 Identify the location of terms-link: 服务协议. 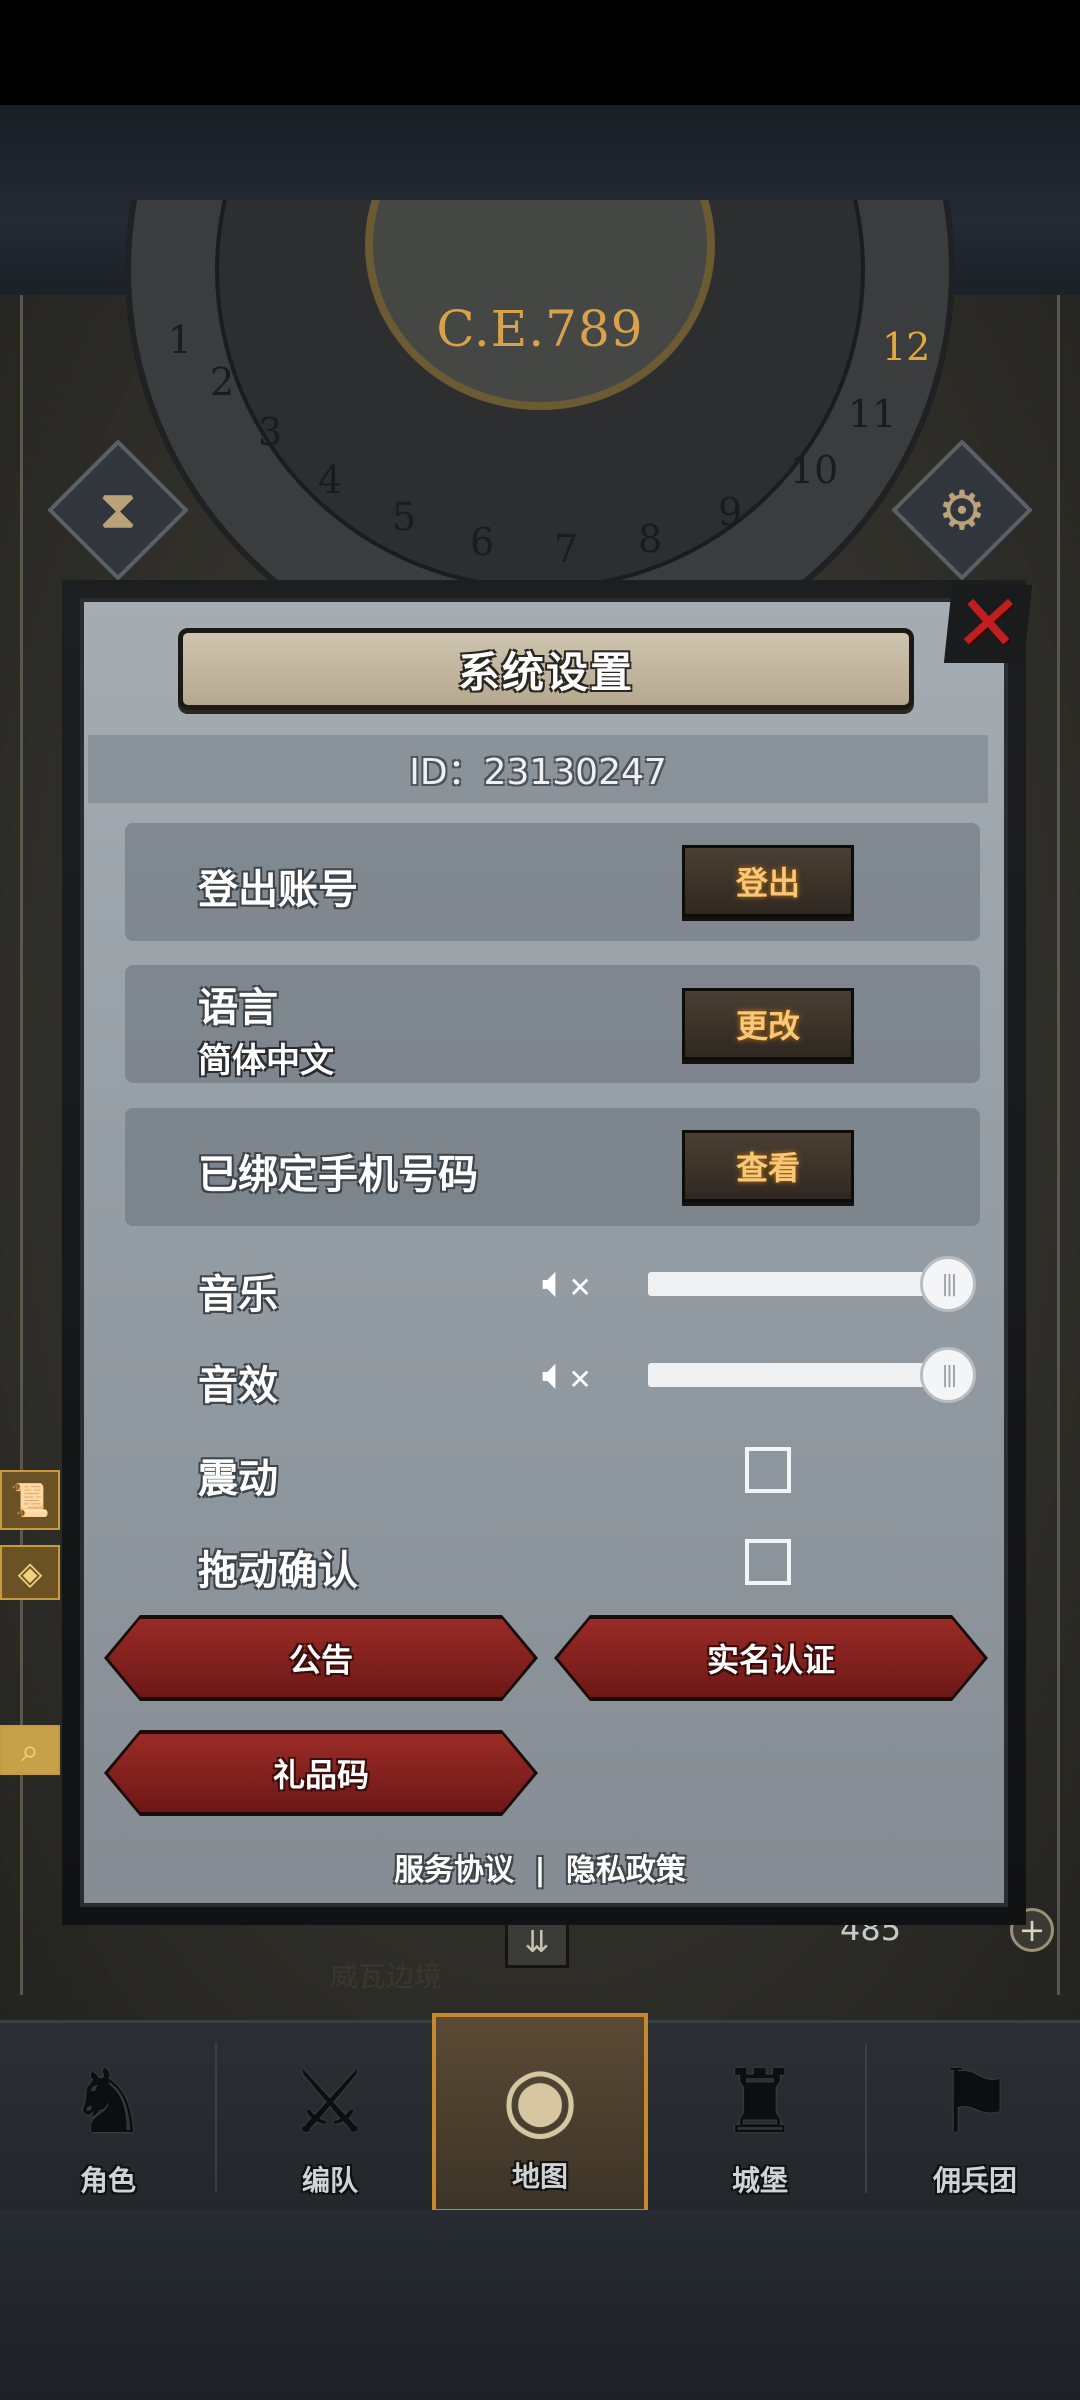
(454, 1870).